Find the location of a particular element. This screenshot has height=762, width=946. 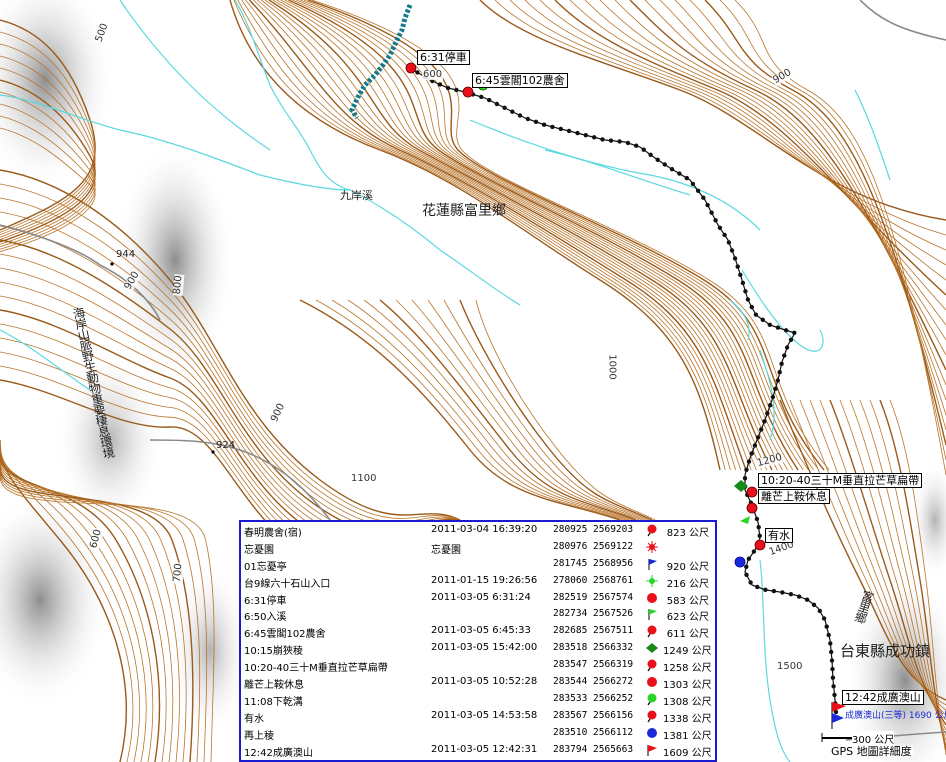

map-label-water: 有水 is located at coordinates (779, 535).